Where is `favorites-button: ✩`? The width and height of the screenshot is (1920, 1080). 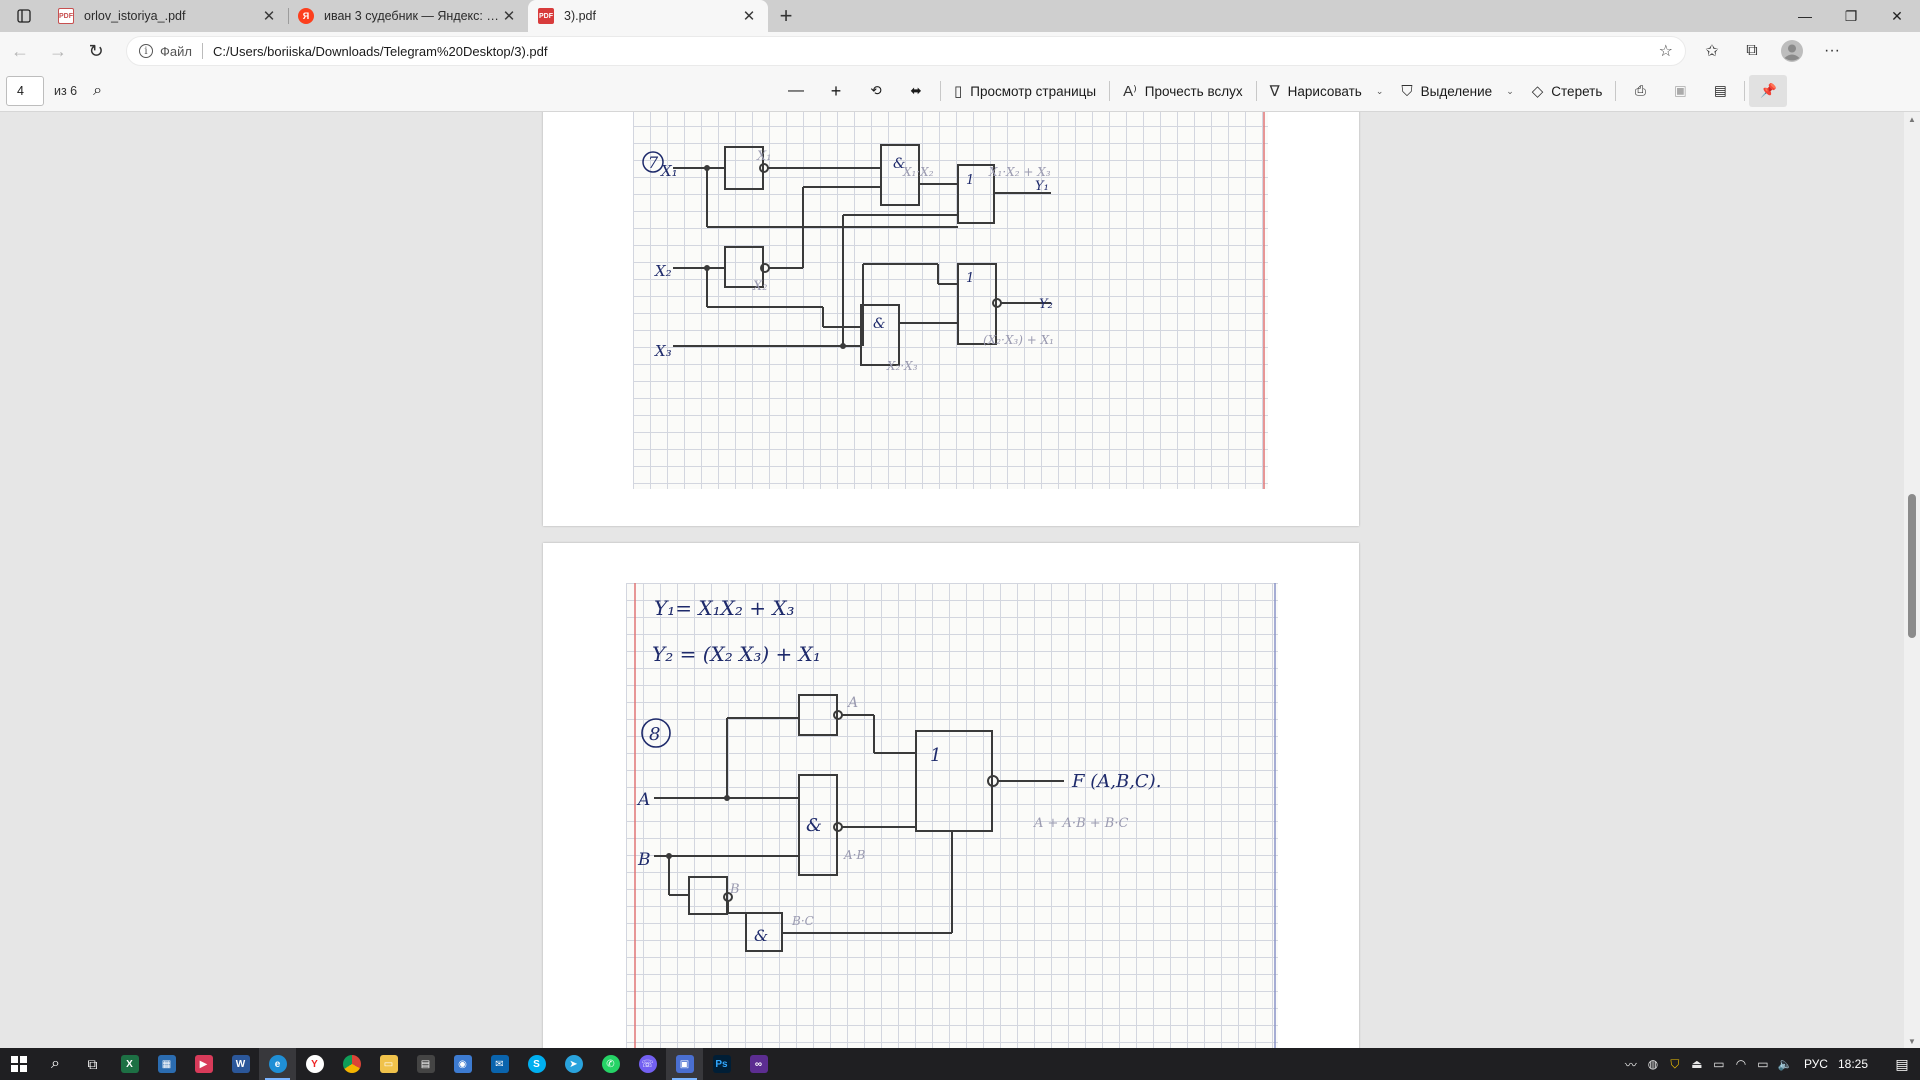 favorites-button: ✩ is located at coordinates (1712, 51).